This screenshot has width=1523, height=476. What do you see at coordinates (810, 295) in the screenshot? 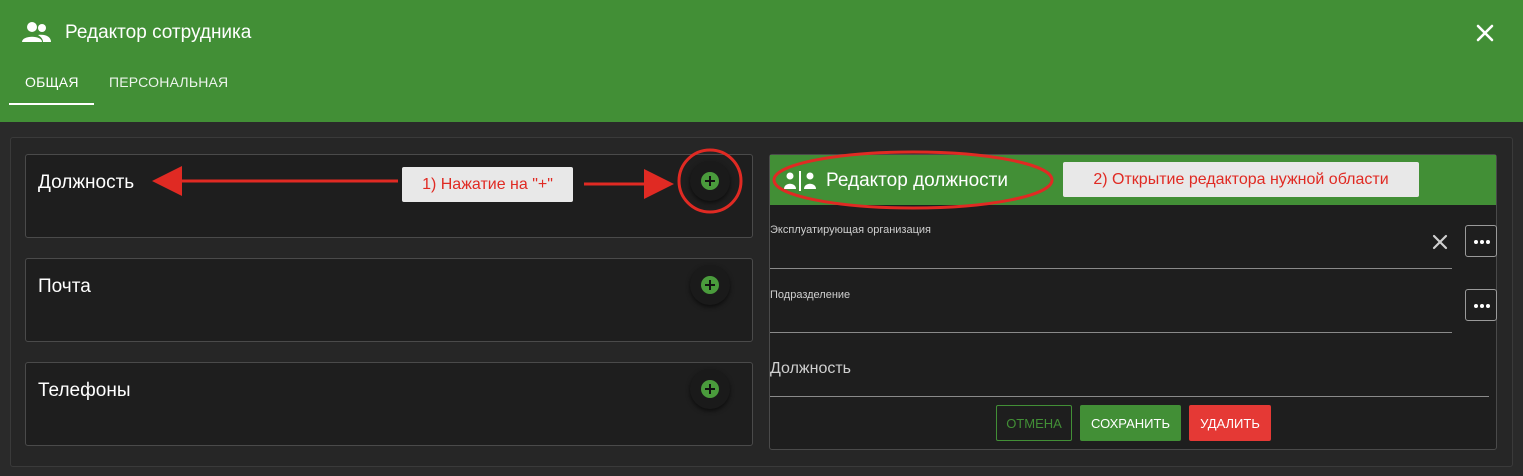
I see `field-label: Подразделение` at bounding box center [810, 295].